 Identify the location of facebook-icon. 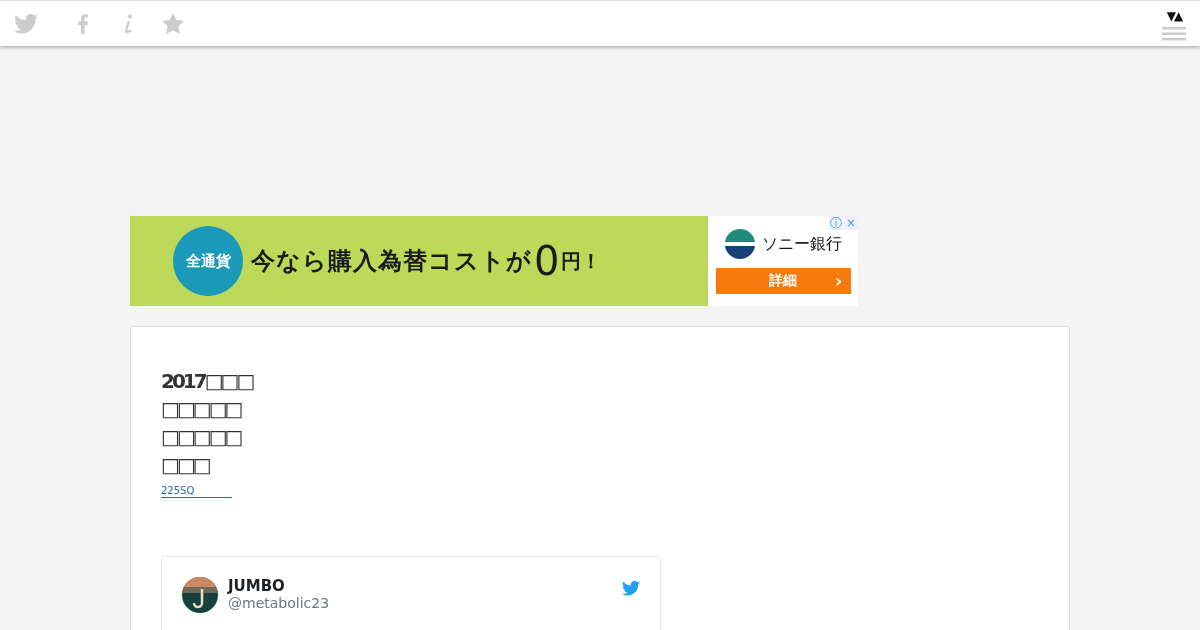
(82, 23).